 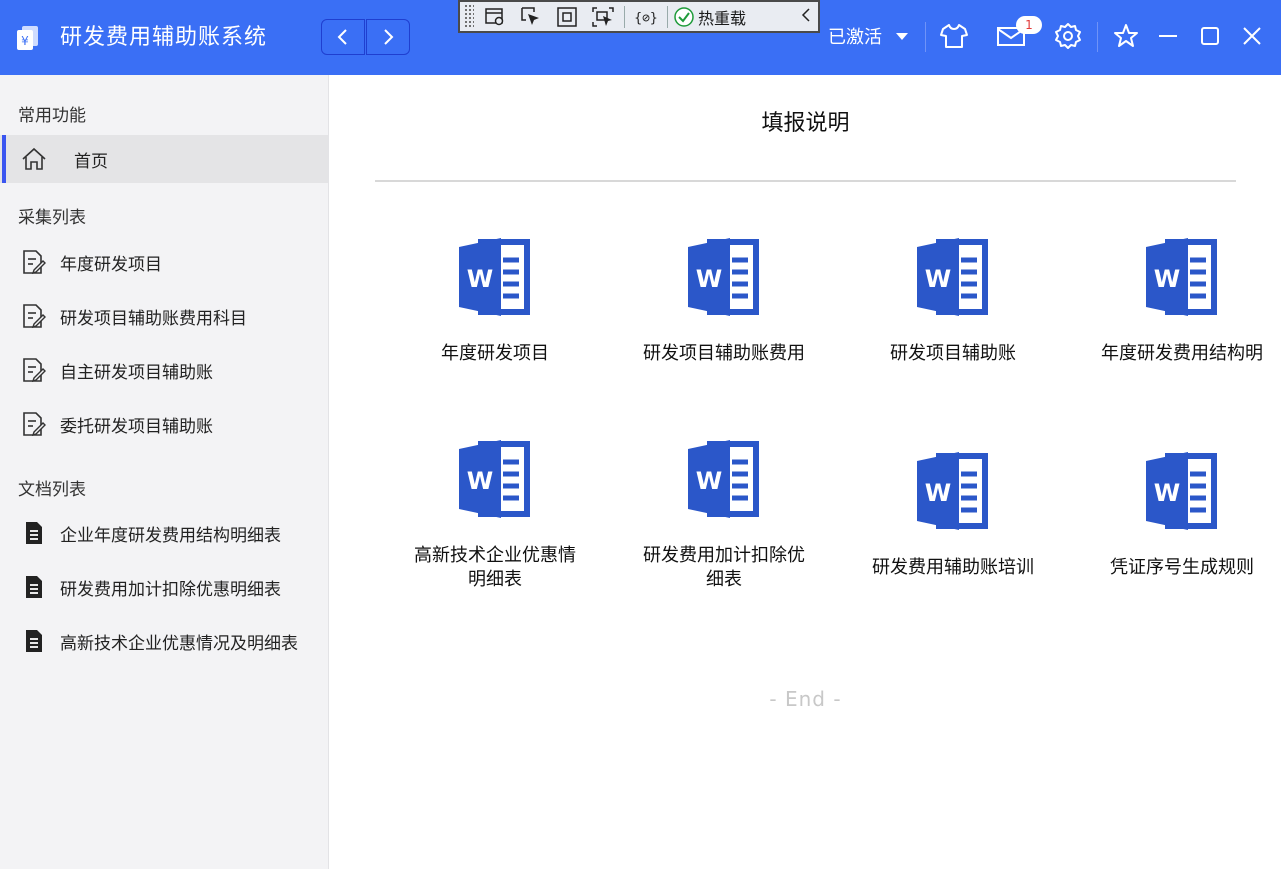 What do you see at coordinates (1182, 567) in the screenshot?
I see `doc-label: 凭证序号生成规则` at bounding box center [1182, 567].